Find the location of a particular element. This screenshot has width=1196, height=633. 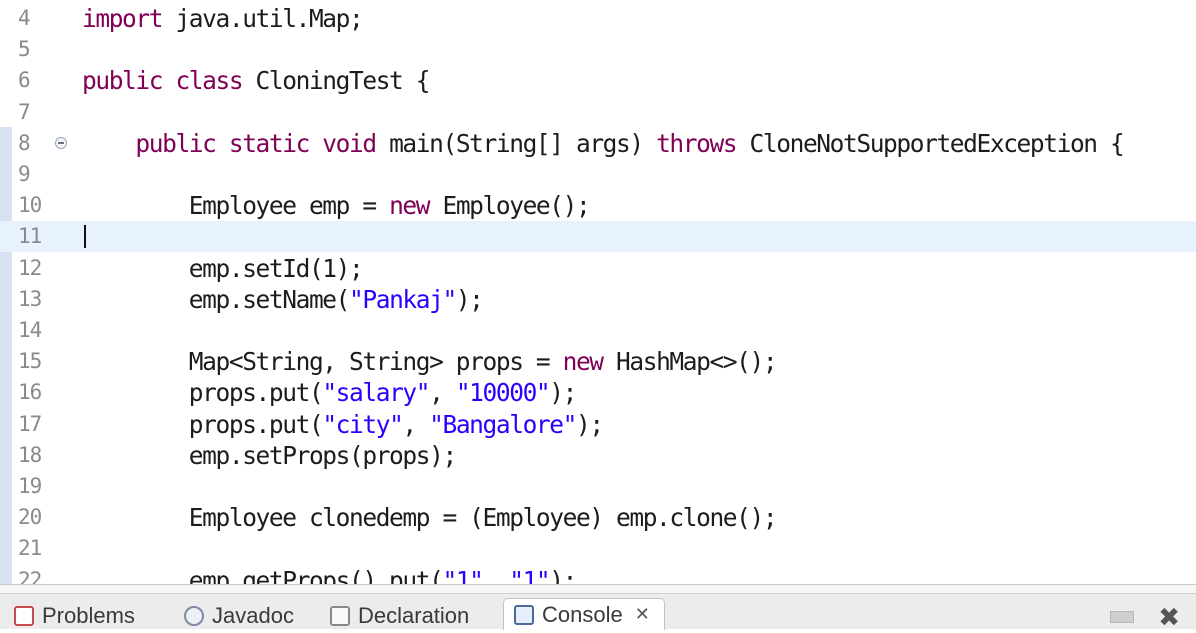

line-number: 11 is located at coordinates (30, 236).